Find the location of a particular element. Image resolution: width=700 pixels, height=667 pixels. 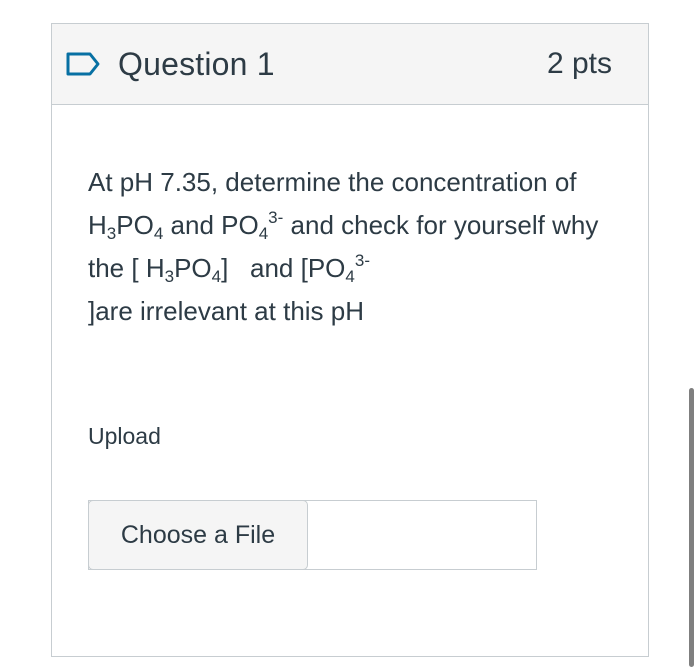

file-name-display is located at coordinates (422, 535).